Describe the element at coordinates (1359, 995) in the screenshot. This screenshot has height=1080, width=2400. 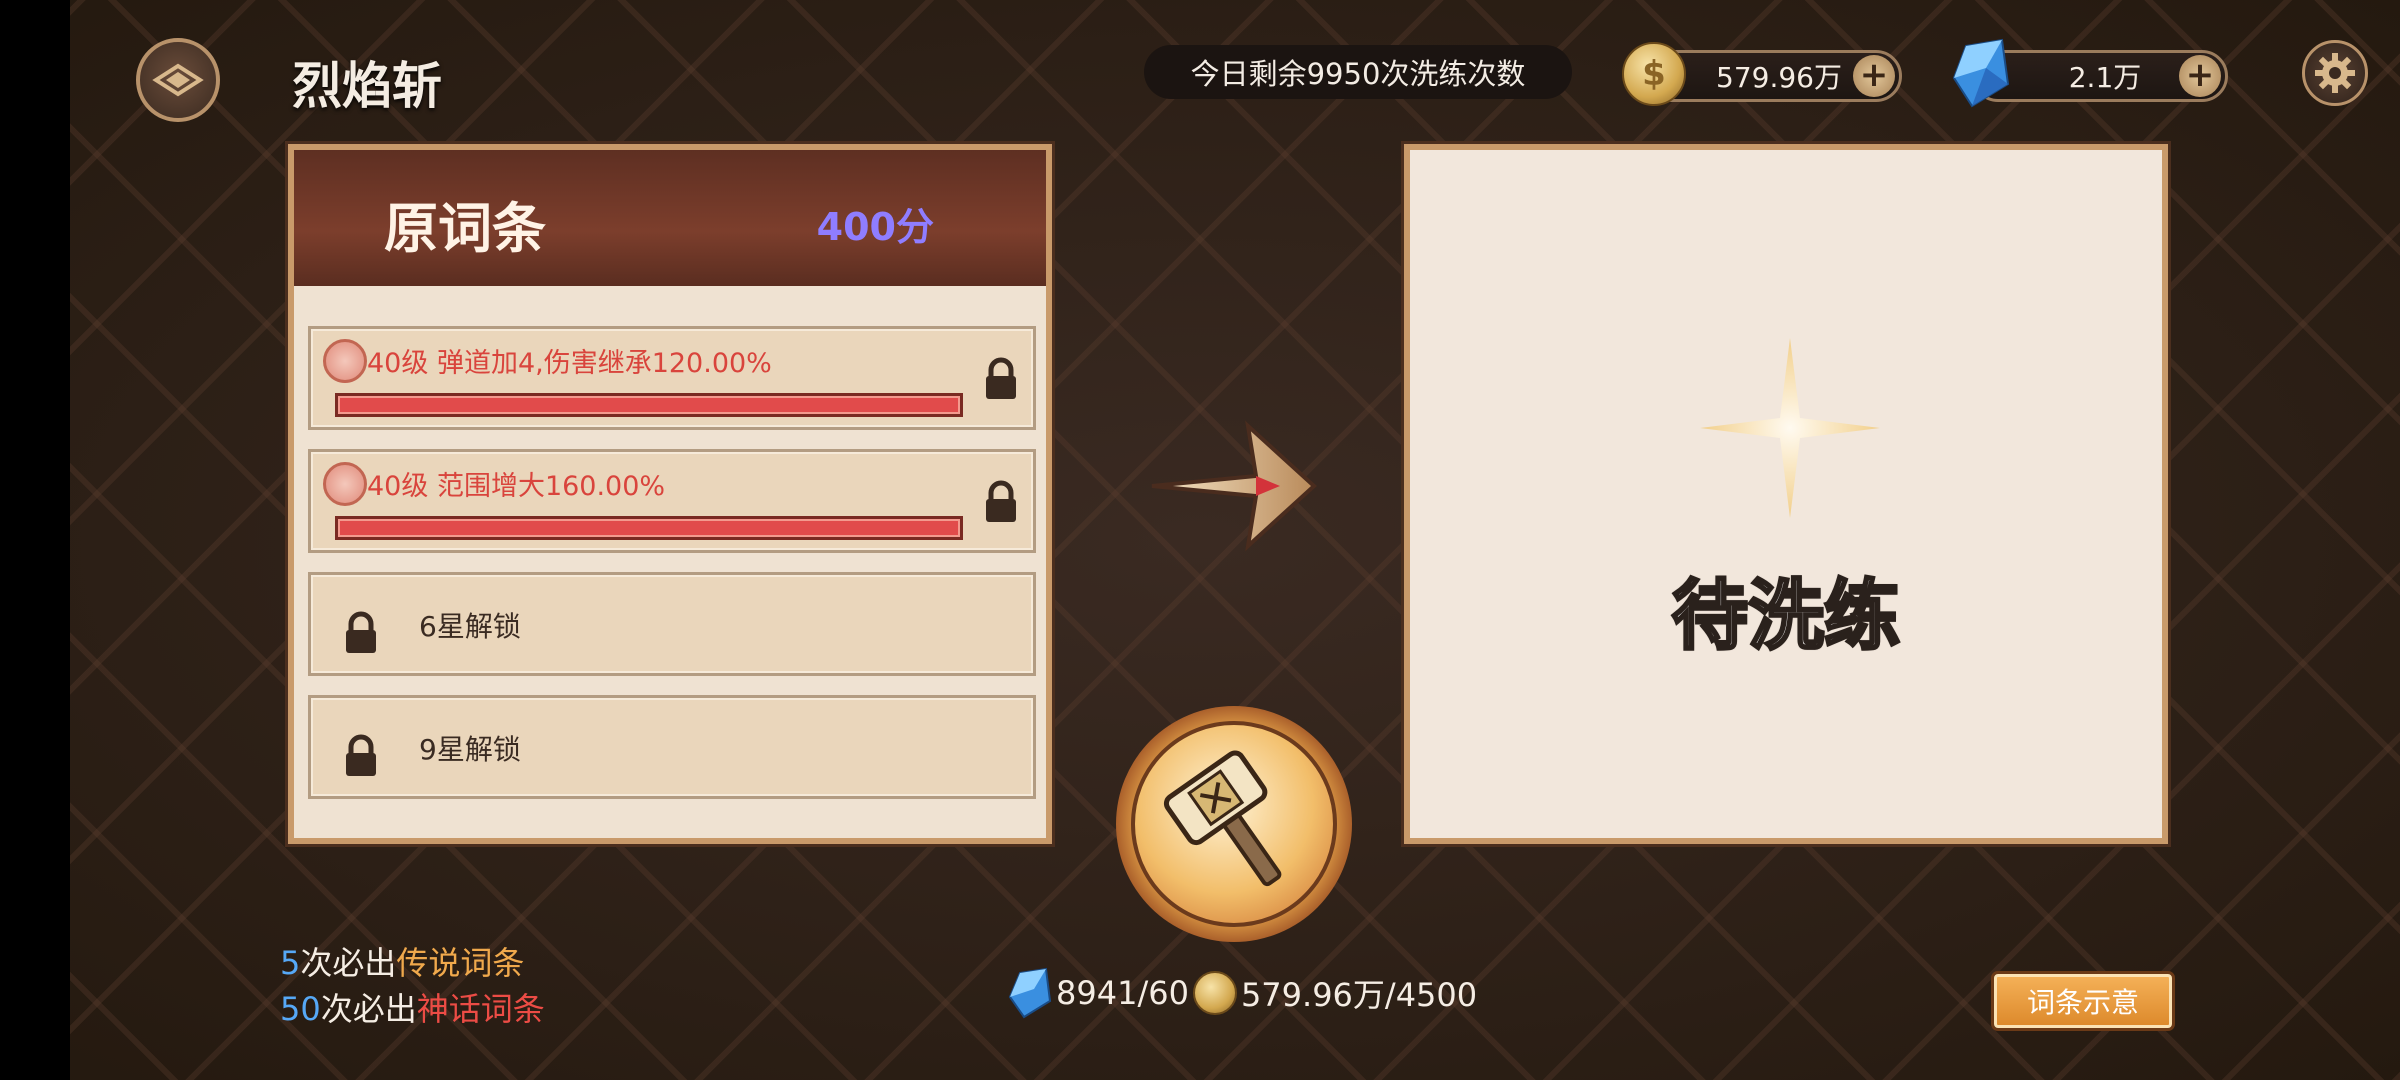
I see `coin-cost: 579.96万/4500` at that location.